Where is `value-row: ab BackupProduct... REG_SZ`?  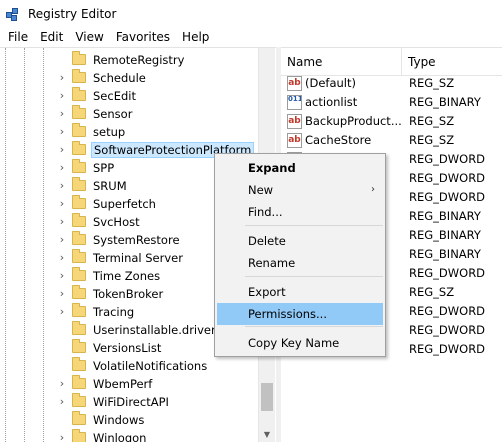
value-row: ab BackupProduct... REG_SZ is located at coordinates (391, 121).